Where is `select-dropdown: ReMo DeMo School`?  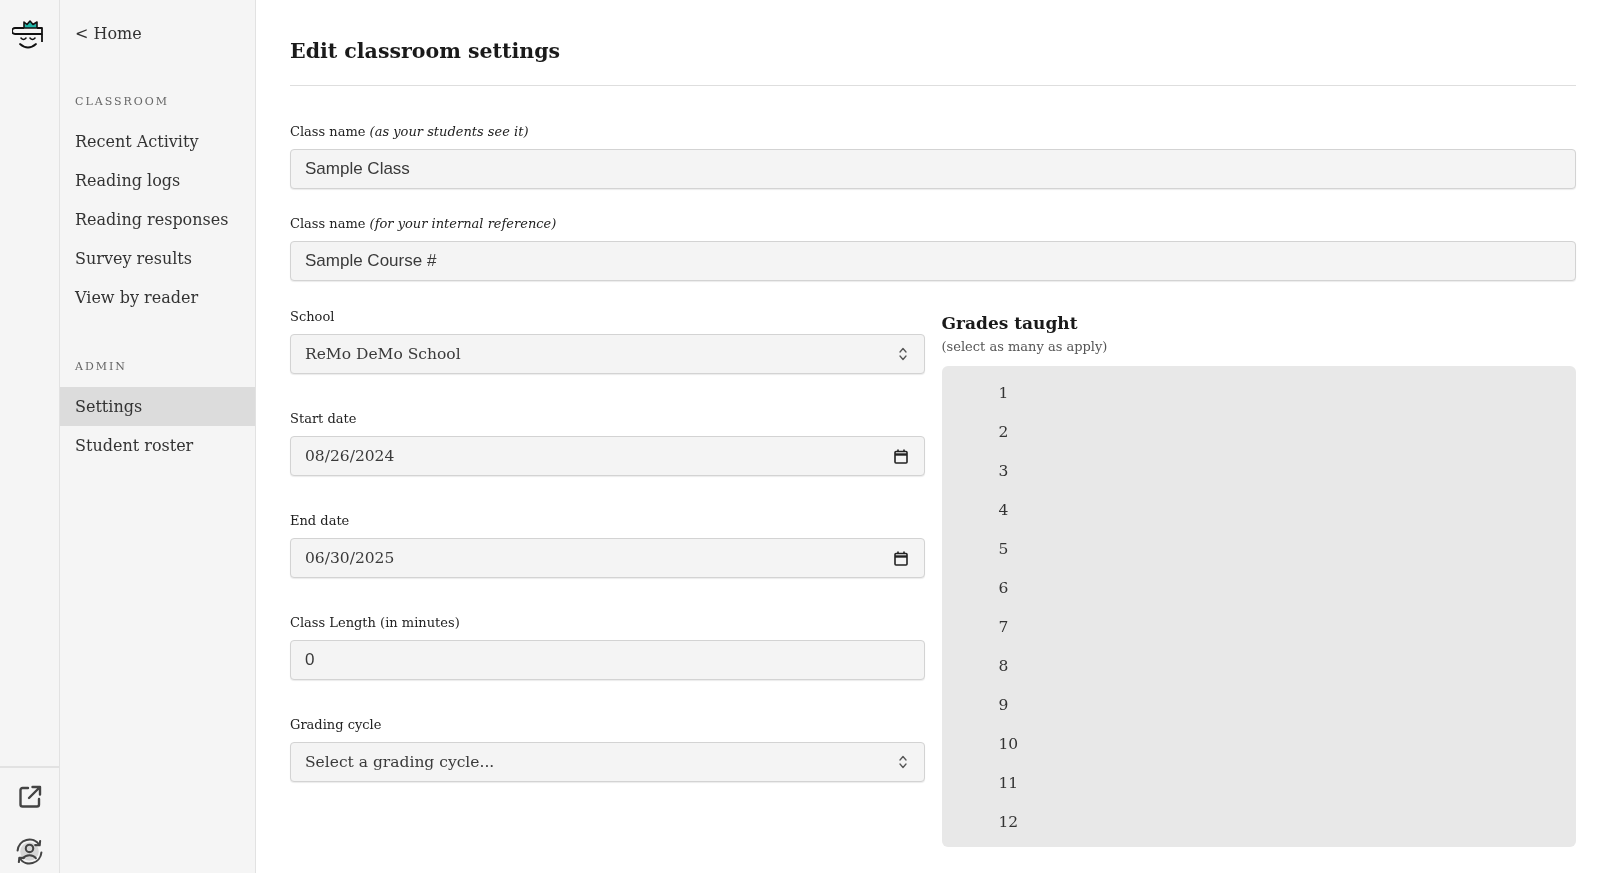 select-dropdown: ReMo DeMo School is located at coordinates (607, 354).